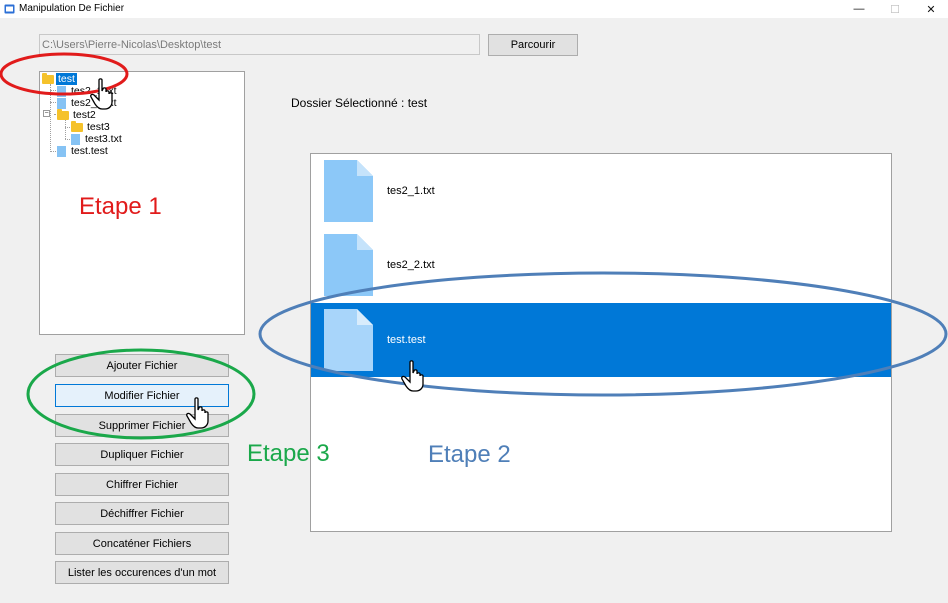  Describe the element at coordinates (930, 9) in the screenshot. I see `close-button: ✕` at that location.